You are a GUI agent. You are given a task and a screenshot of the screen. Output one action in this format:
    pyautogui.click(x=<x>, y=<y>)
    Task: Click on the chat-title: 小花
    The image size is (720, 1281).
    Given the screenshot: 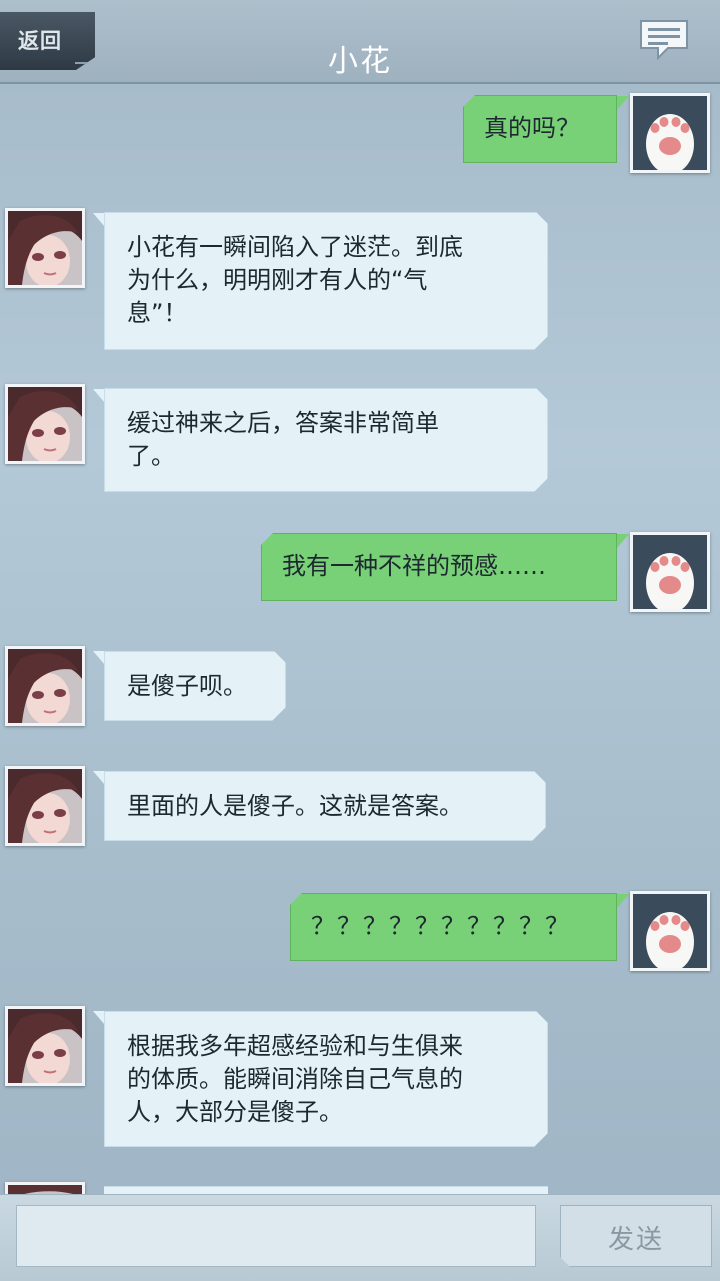 What is the action you would take?
    pyautogui.click(x=360, y=61)
    